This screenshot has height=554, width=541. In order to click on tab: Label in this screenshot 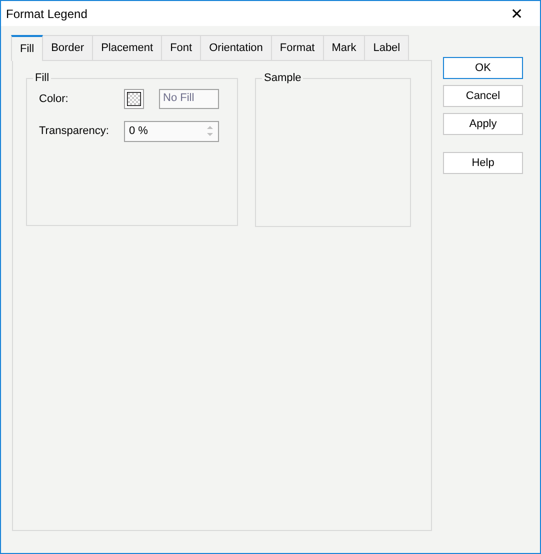, I will do `click(387, 47)`.